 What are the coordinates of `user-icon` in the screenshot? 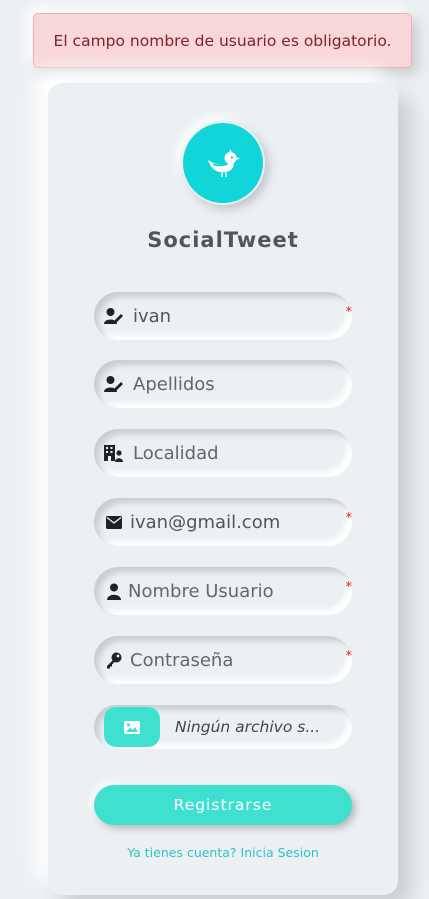 It's located at (114, 591).